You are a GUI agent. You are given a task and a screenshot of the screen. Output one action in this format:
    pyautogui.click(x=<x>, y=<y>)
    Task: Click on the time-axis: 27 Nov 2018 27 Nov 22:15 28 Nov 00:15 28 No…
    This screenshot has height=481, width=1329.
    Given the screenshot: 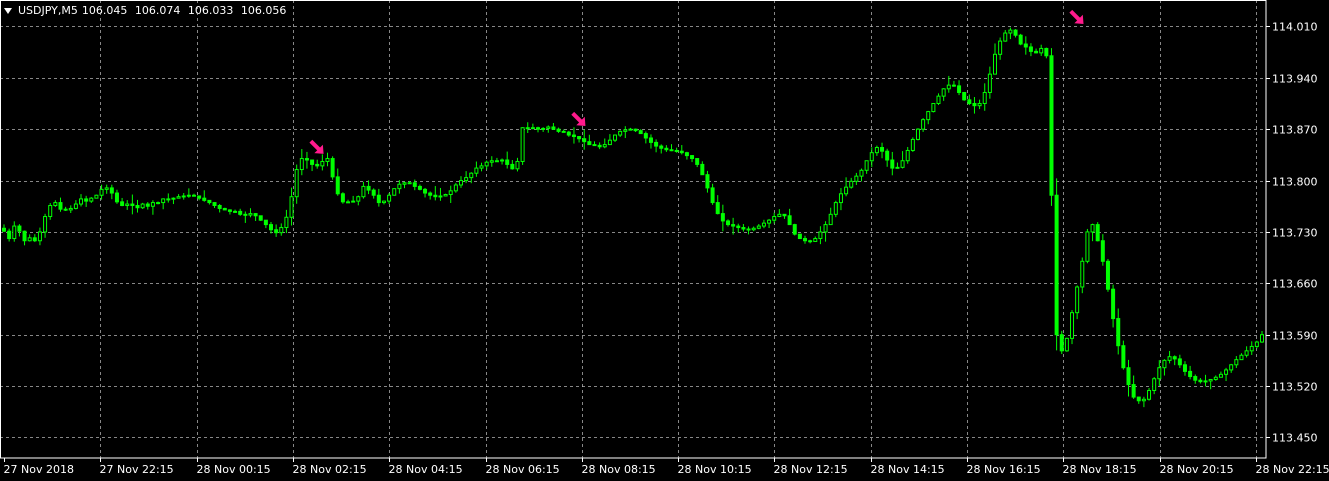 What is the action you would take?
    pyautogui.click(x=666, y=467)
    